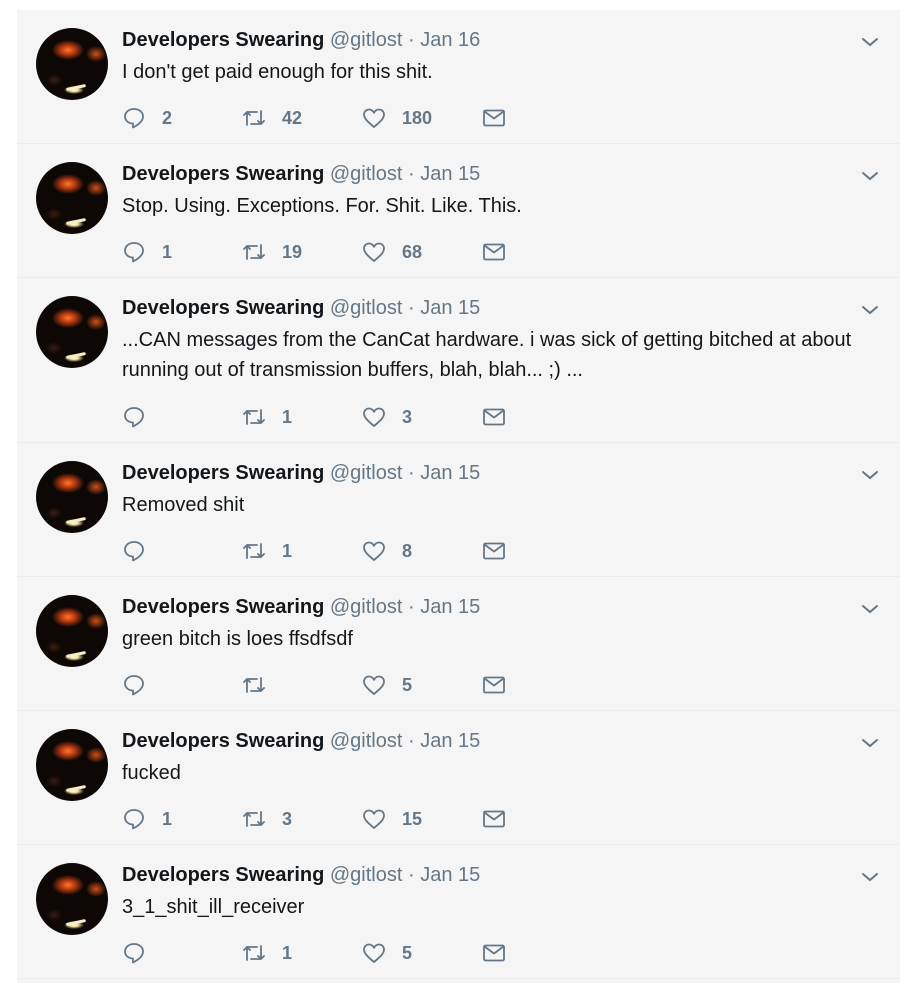 The image size is (912, 993). What do you see at coordinates (302, 819) in the screenshot?
I see `retweet-button: 3` at bounding box center [302, 819].